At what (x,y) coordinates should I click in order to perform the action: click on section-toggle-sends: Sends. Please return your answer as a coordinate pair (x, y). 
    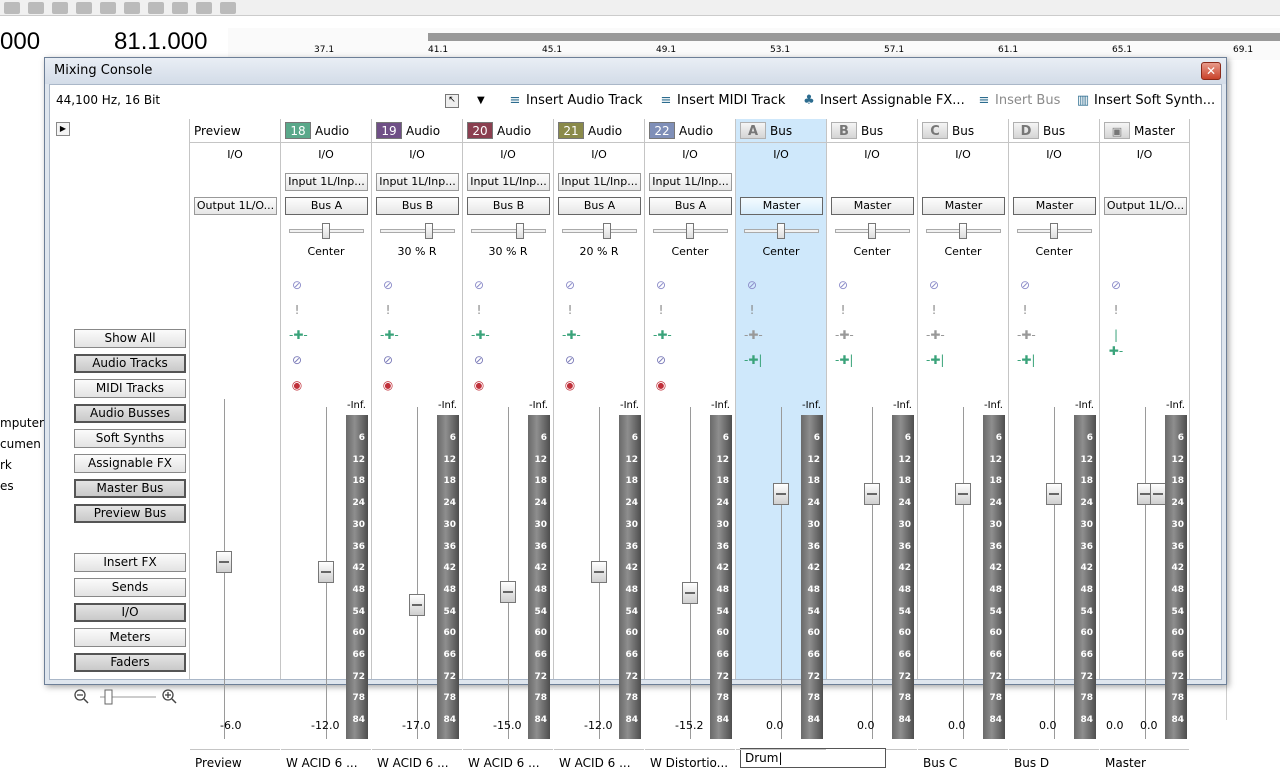
    Looking at the image, I should click on (130, 587).